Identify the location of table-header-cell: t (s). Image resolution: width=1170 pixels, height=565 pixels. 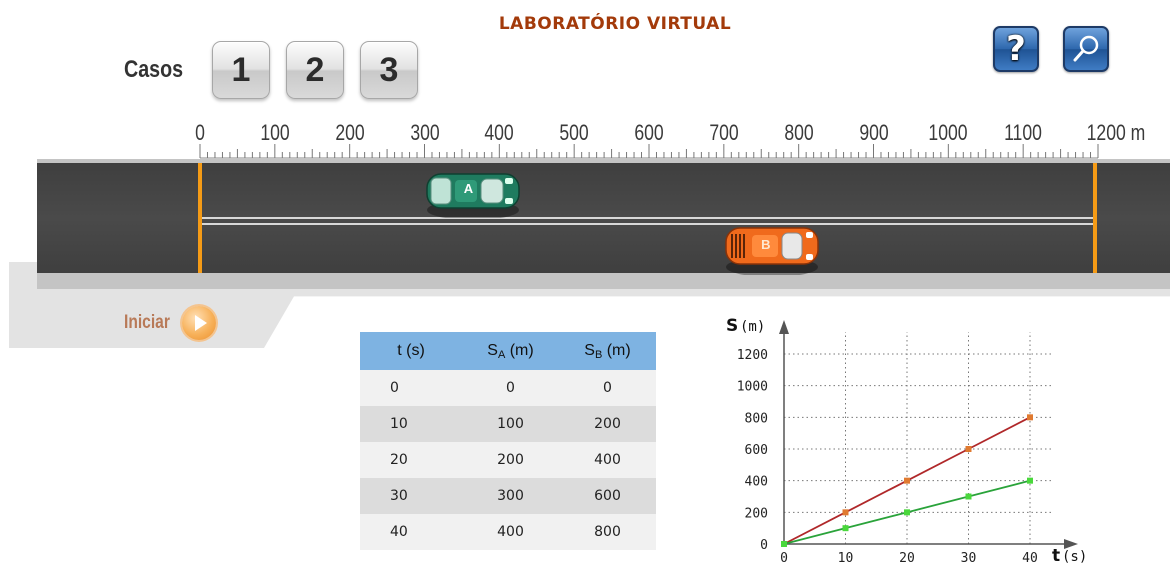
(411, 351).